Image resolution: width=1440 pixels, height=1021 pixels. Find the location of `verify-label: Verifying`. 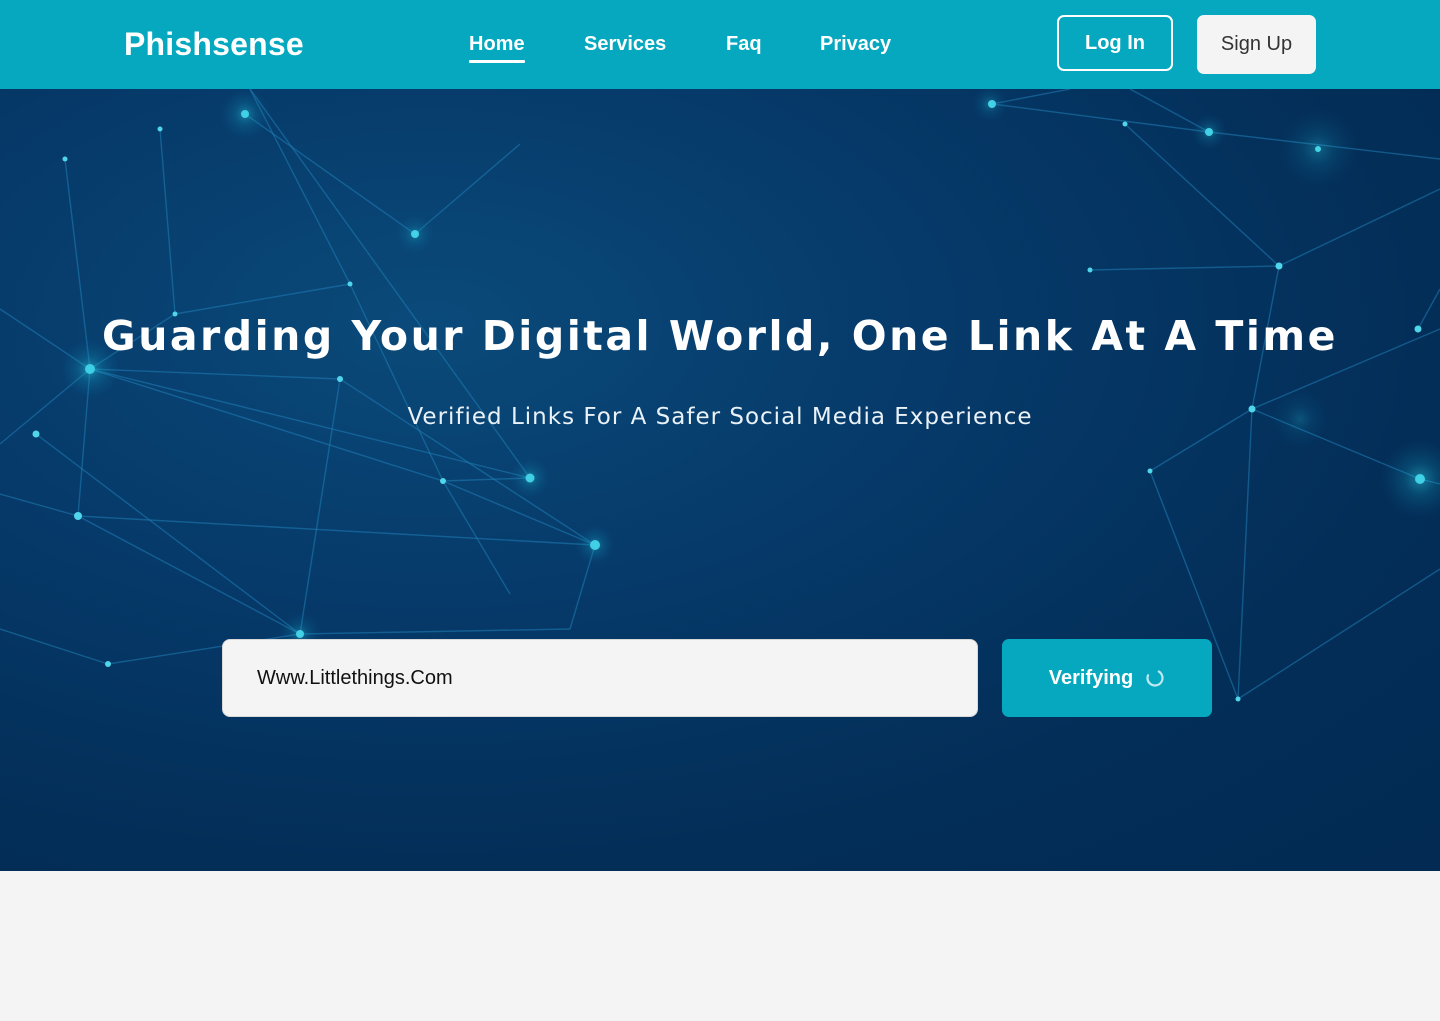

verify-label: Verifying is located at coordinates (1091, 677).